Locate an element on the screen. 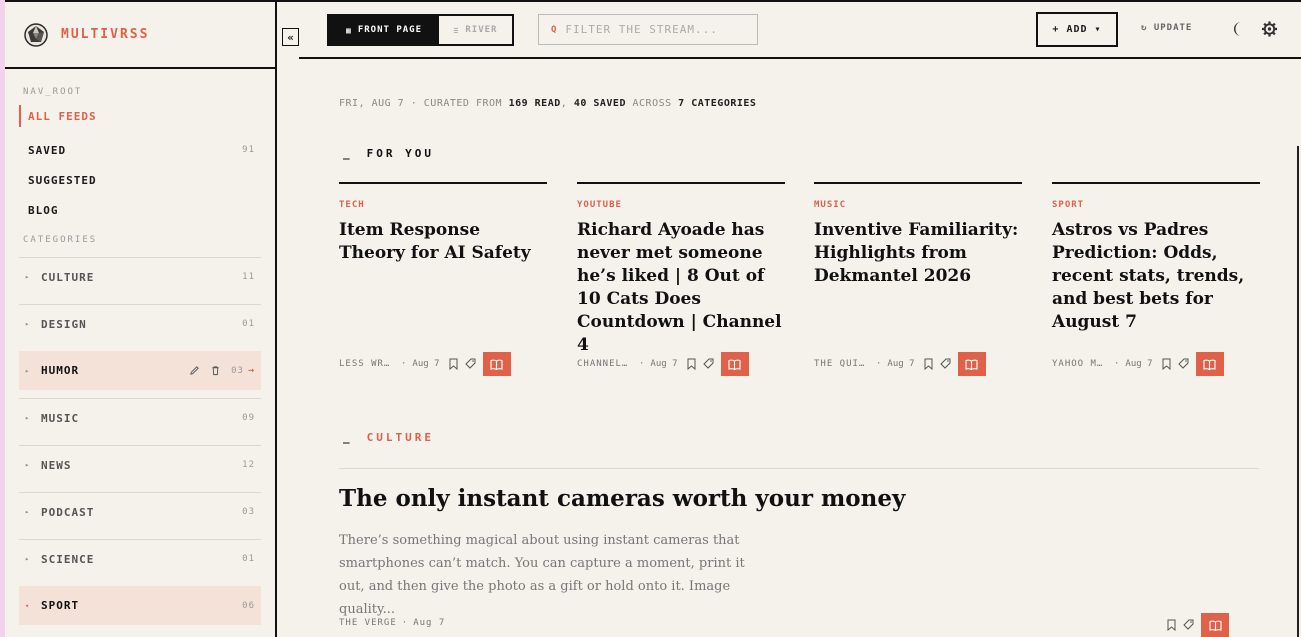  category-science: ▸ SCIENCE 01 is located at coordinates (140, 558).